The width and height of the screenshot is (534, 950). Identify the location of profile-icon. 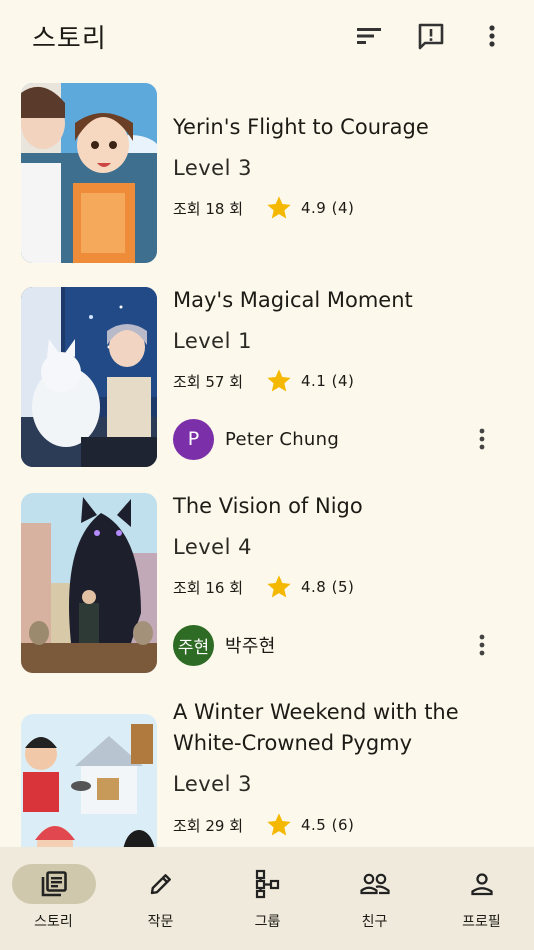
(482, 884).